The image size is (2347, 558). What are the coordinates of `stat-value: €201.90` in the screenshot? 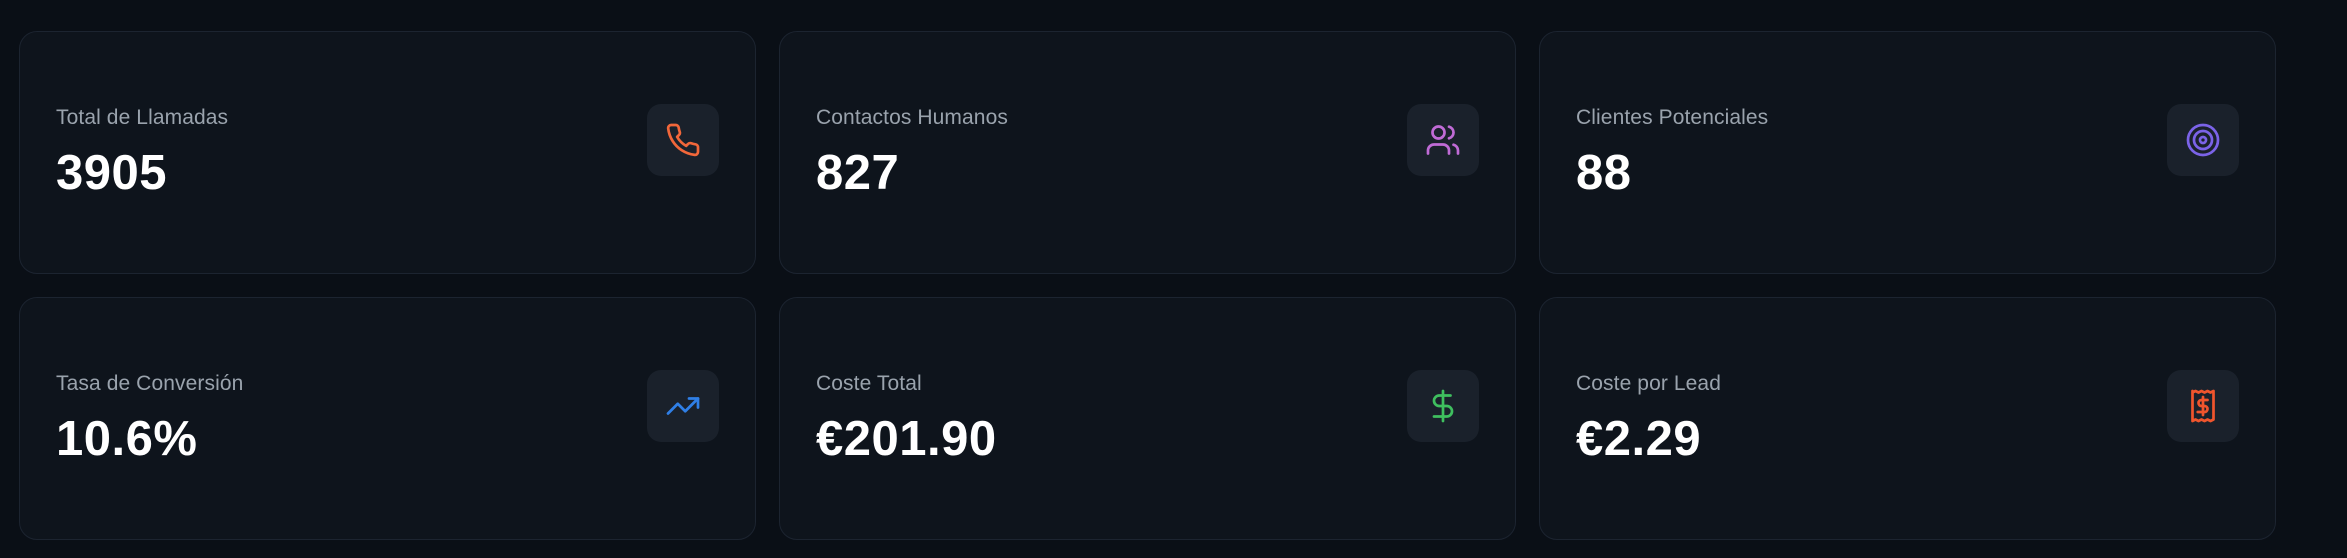 It's located at (906, 439).